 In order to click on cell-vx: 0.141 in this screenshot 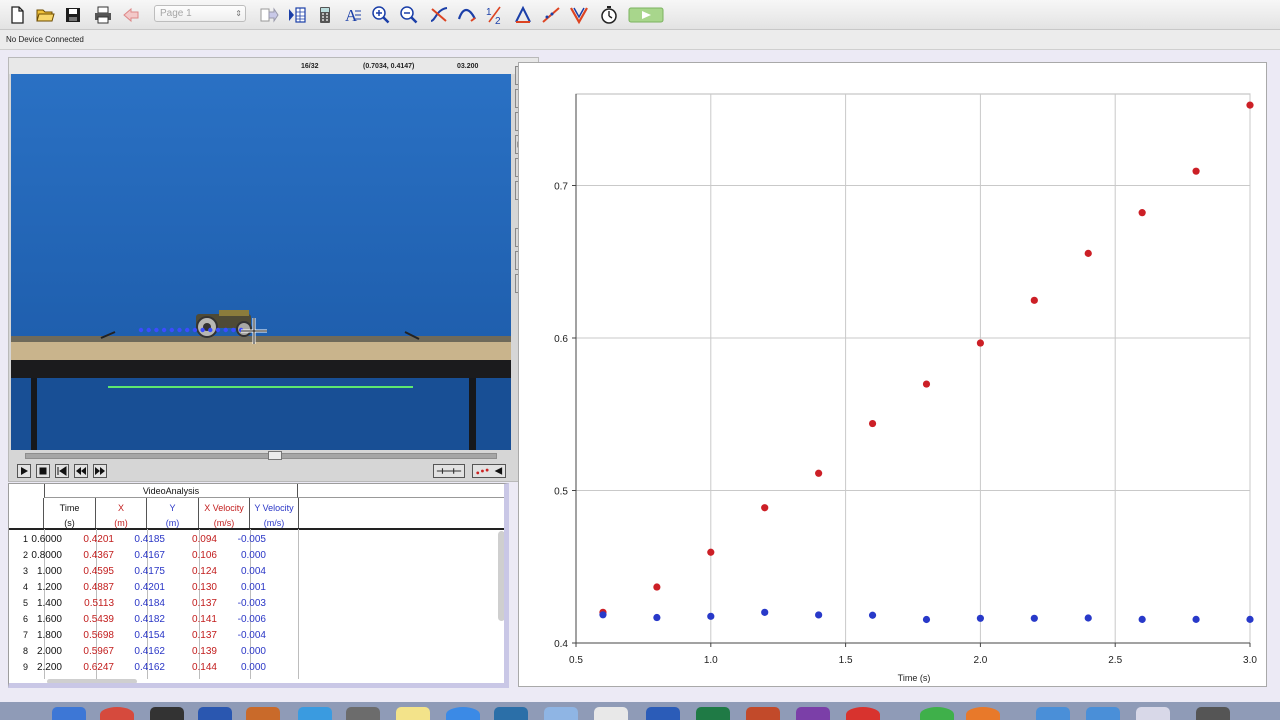, I will do `click(204, 619)`.